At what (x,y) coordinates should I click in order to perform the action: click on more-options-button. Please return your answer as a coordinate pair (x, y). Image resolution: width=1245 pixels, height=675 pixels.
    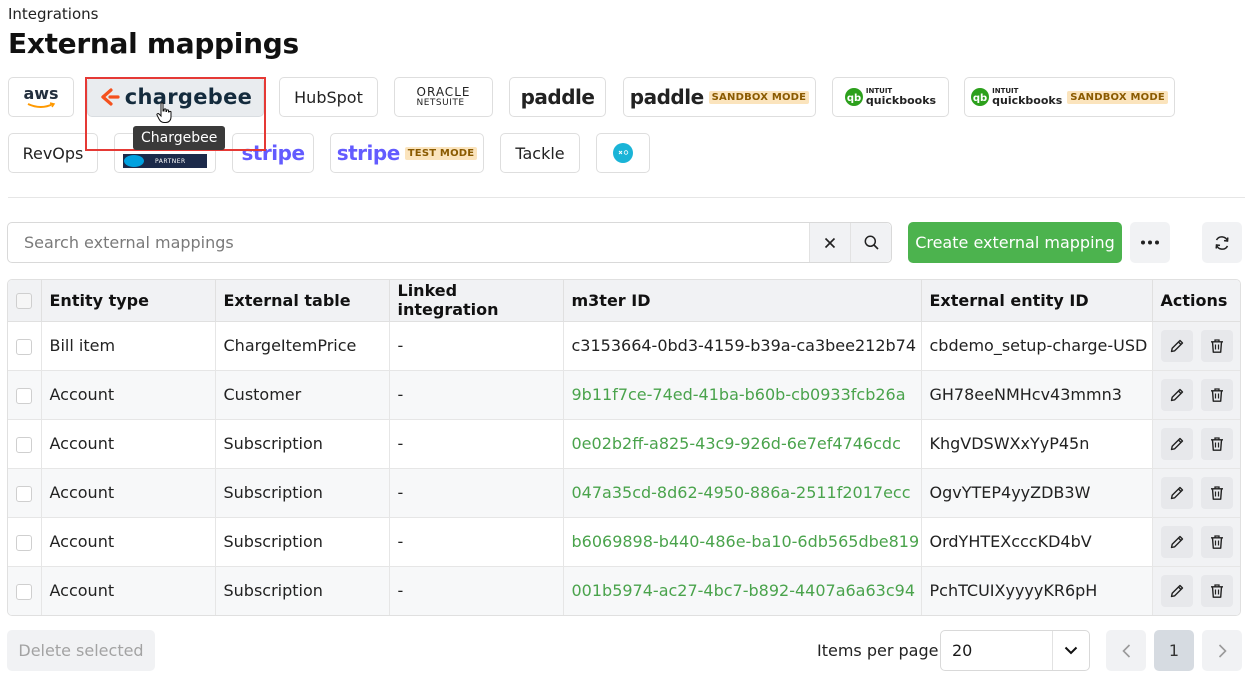
    Looking at the image, I should click on (1150, 242).